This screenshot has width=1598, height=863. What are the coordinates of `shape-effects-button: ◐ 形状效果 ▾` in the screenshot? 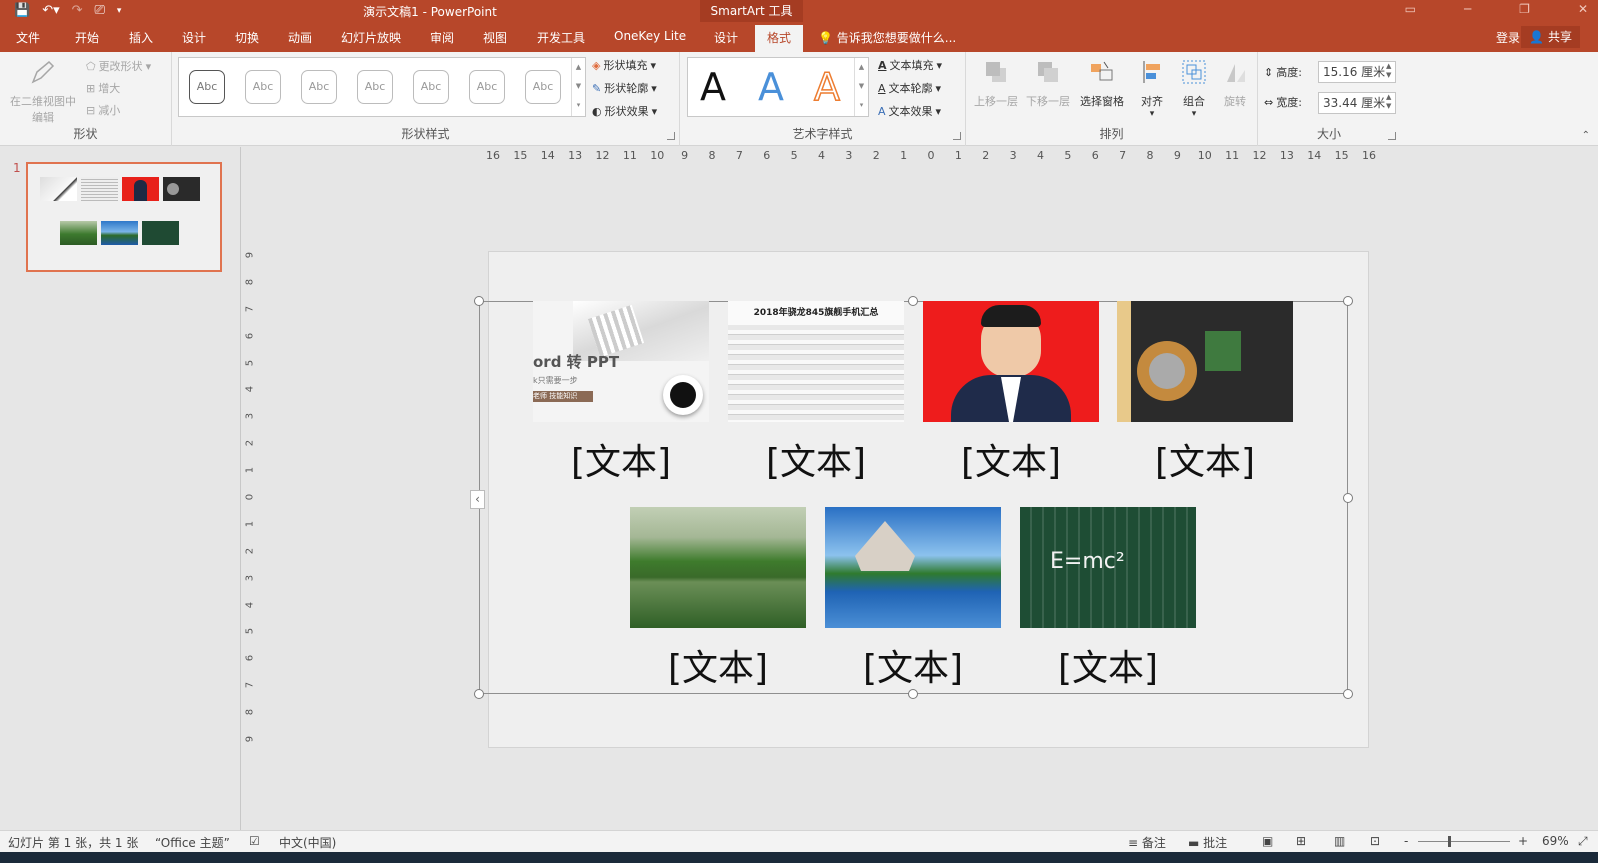 It's located at (624, 111).